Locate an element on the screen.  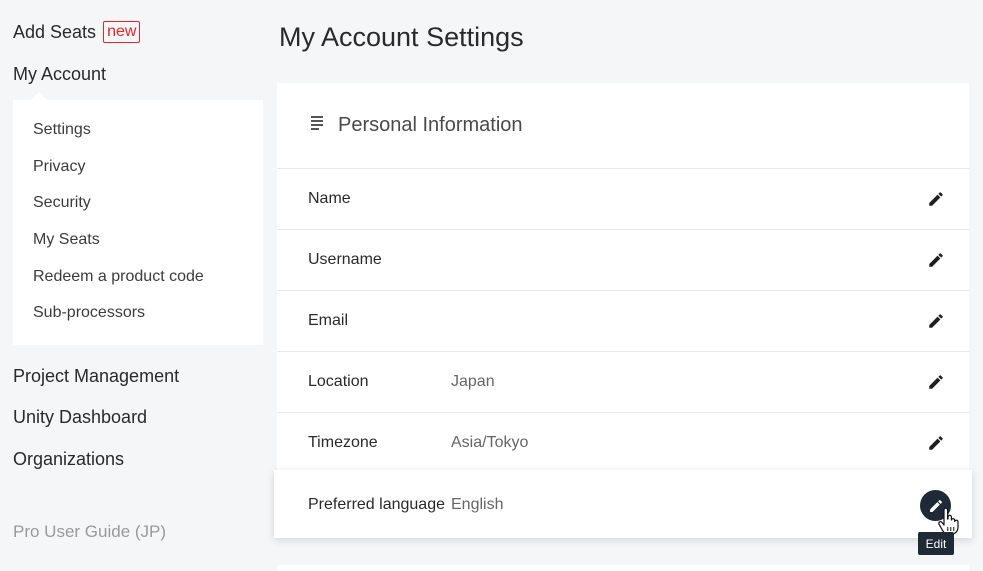
nav-add-seats: Add Seats new is located at coordinates (77, 32).